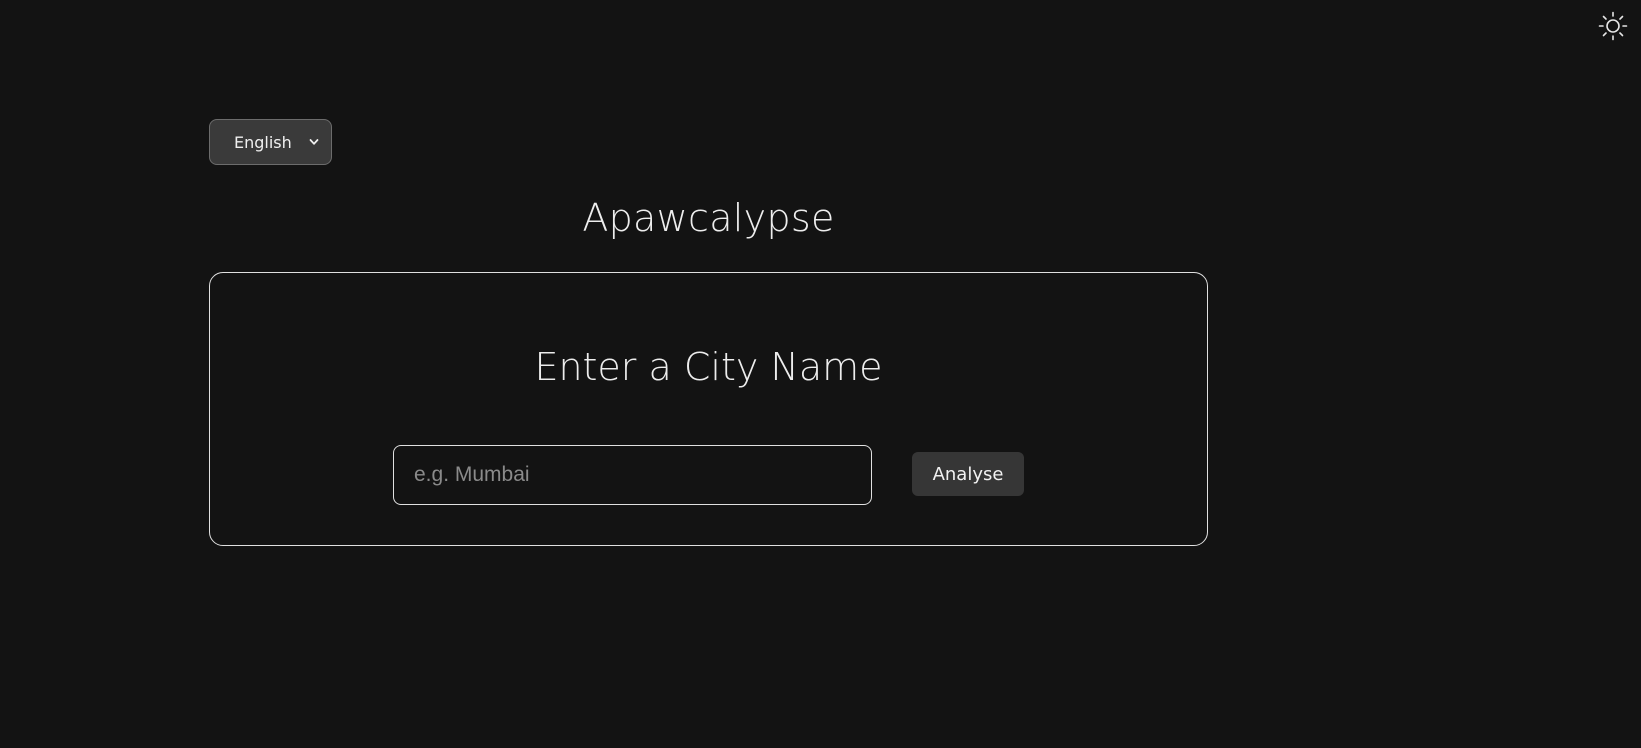 The width and height of the screenshot is (1641, 748). I want to click on language-select: English, so click(270, 142).